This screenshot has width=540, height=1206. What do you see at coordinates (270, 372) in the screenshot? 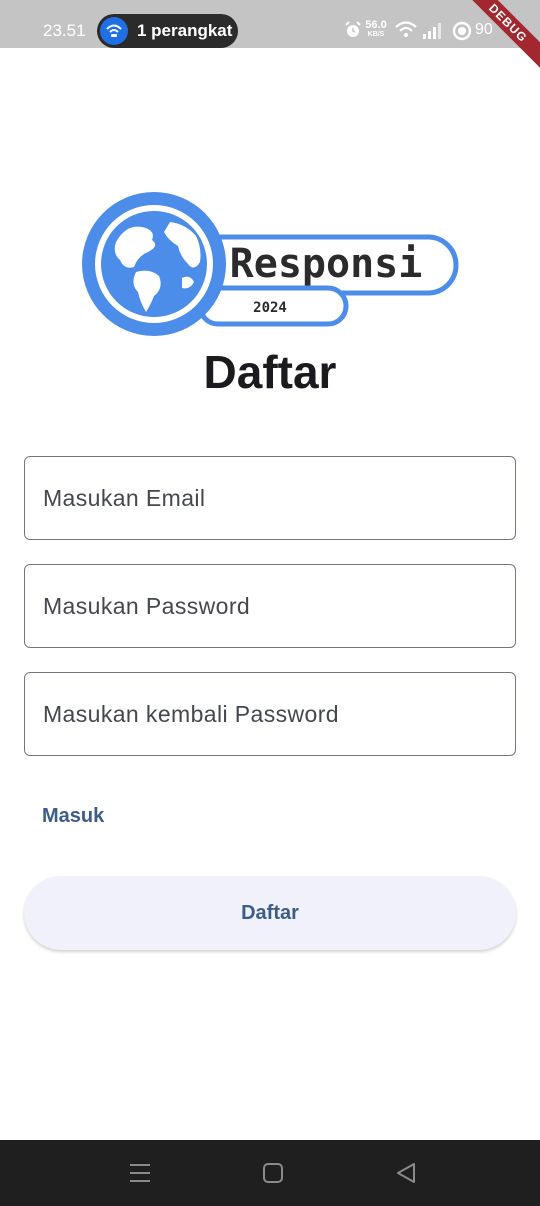
I see `page-title: Daftar` at bounding box center [270, 372].